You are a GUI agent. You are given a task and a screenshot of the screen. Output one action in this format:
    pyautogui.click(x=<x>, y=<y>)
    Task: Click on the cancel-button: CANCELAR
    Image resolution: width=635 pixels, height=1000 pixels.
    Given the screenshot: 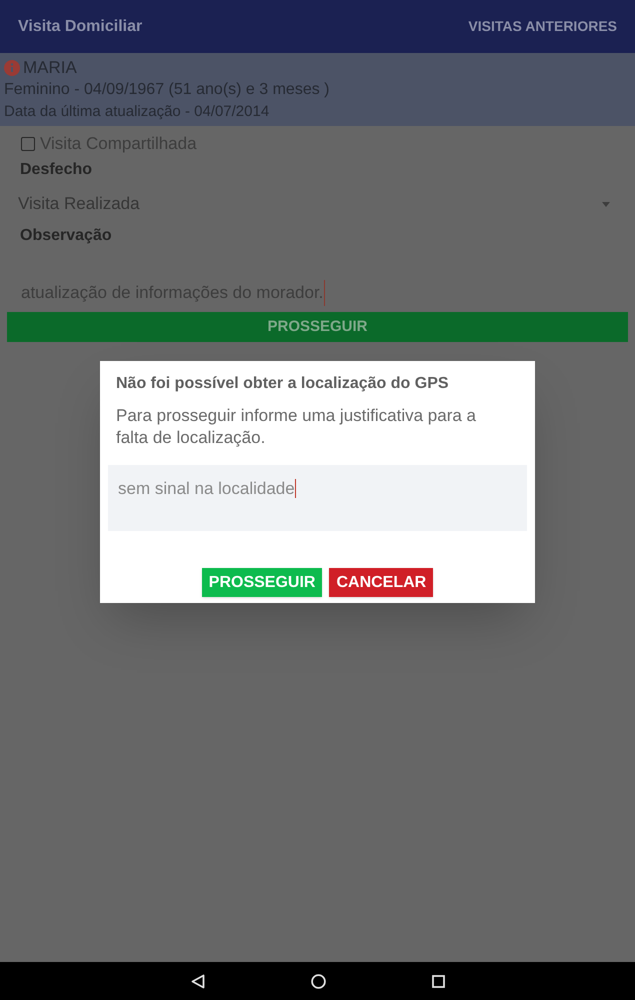 What is the action you would take?
    pyautogui.click(x=381, y=582)
    